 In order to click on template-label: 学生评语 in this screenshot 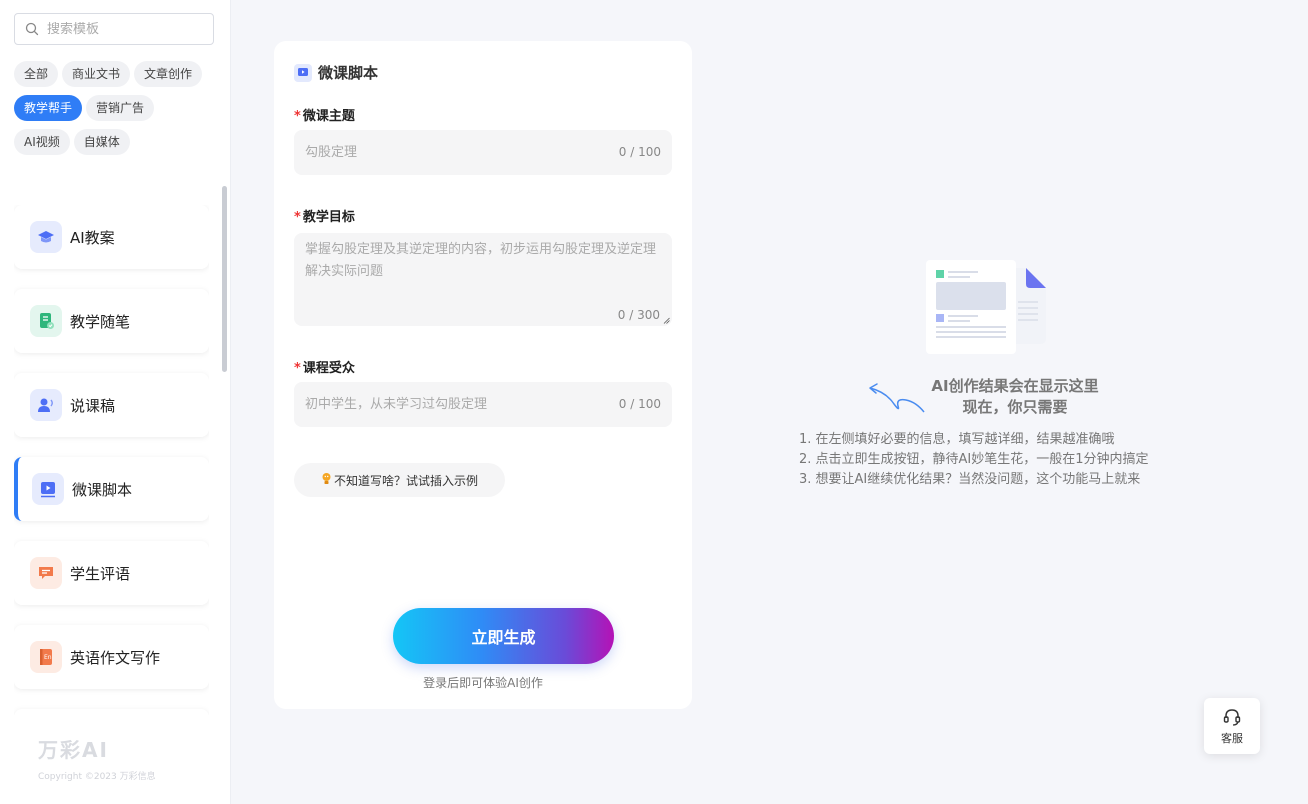, I will do `click(100, 573)`.